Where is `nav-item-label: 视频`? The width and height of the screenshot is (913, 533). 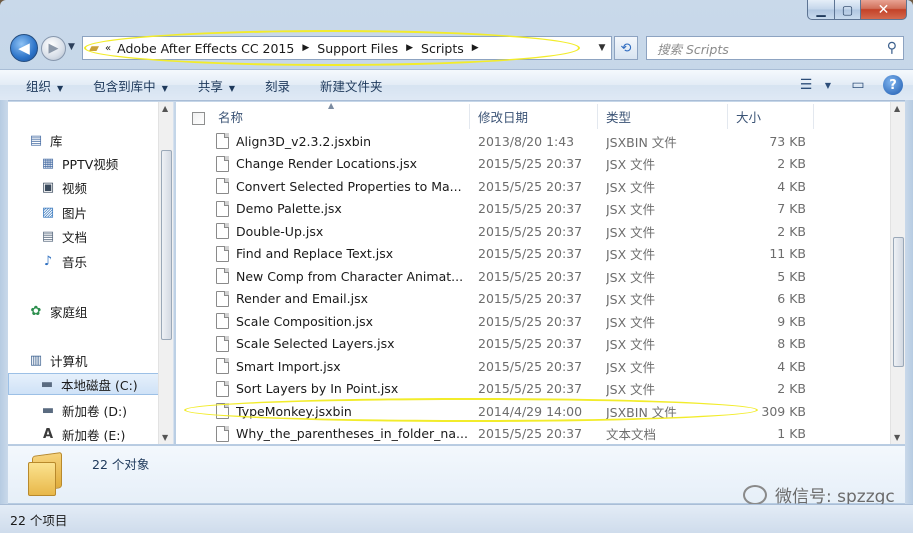 nav-item-label: 视频 is located at coordinates (75, 188).